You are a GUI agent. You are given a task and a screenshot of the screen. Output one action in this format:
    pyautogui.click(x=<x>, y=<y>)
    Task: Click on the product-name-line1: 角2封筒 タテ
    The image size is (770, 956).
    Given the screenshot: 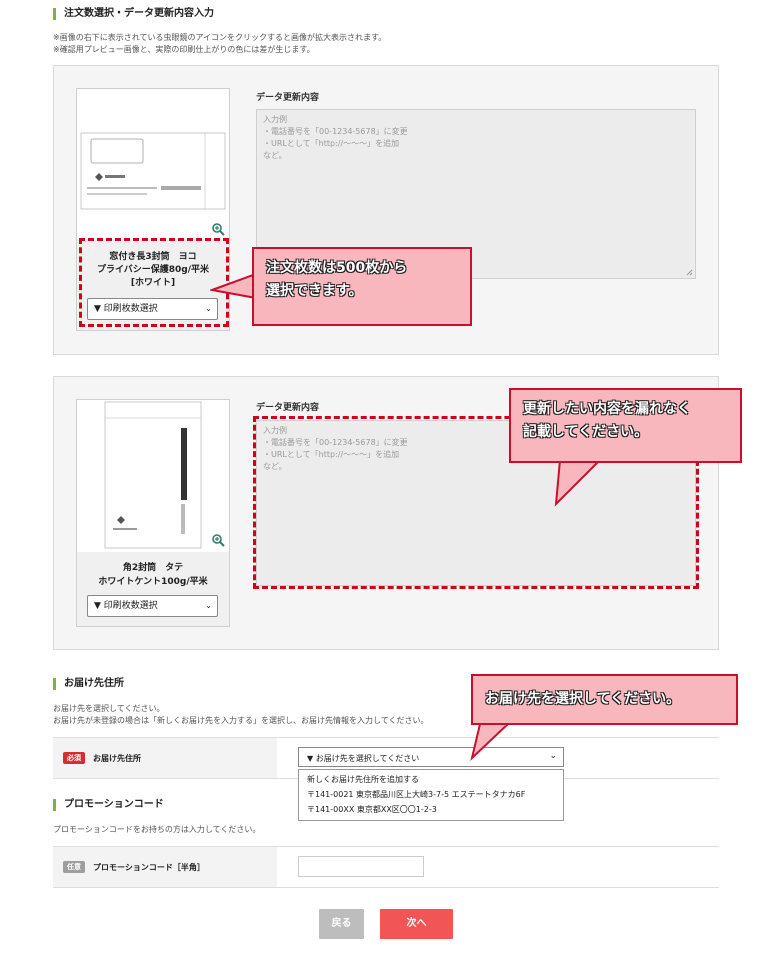 What is the action you would take?
    pyautogui.click(x=153, y=568)
    